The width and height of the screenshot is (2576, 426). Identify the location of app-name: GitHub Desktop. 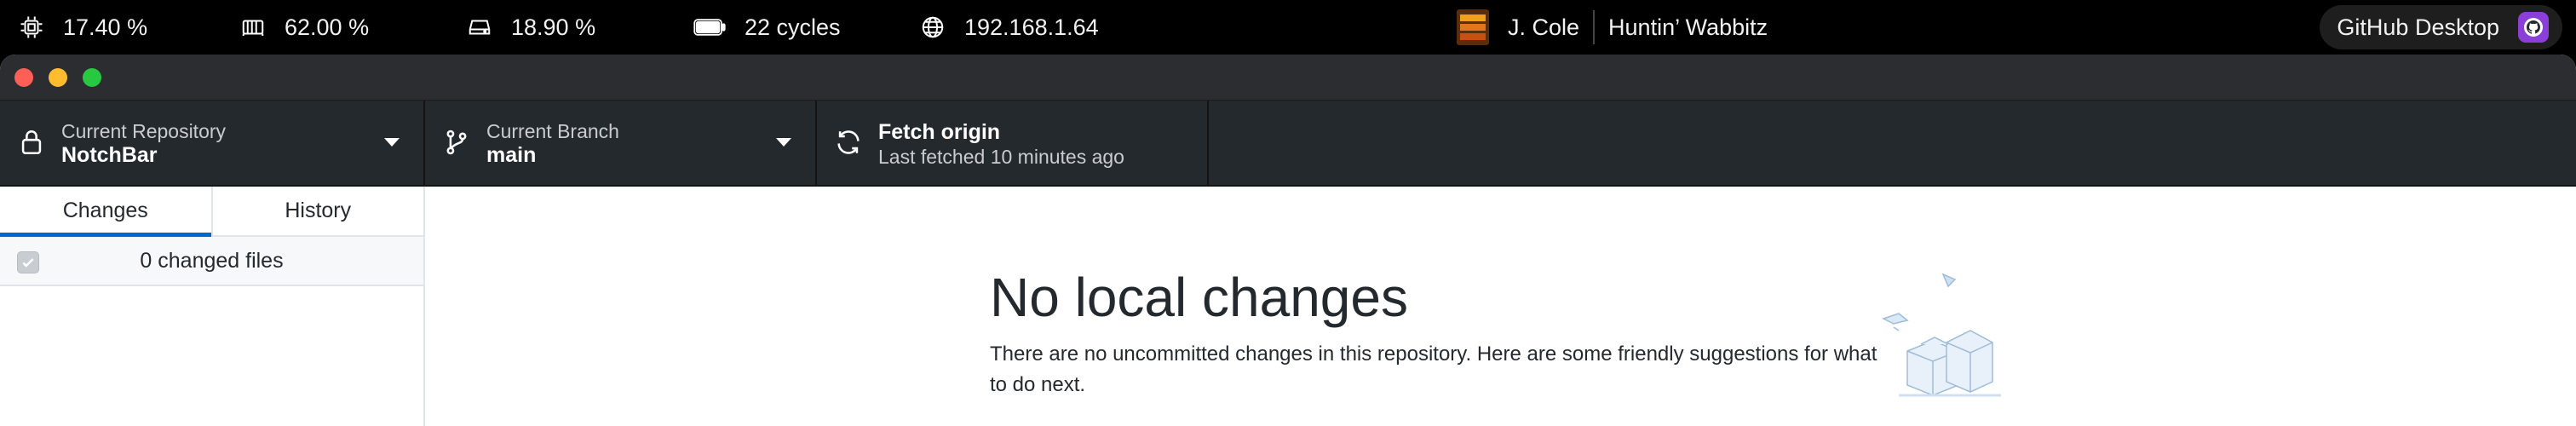
(2418, 27).